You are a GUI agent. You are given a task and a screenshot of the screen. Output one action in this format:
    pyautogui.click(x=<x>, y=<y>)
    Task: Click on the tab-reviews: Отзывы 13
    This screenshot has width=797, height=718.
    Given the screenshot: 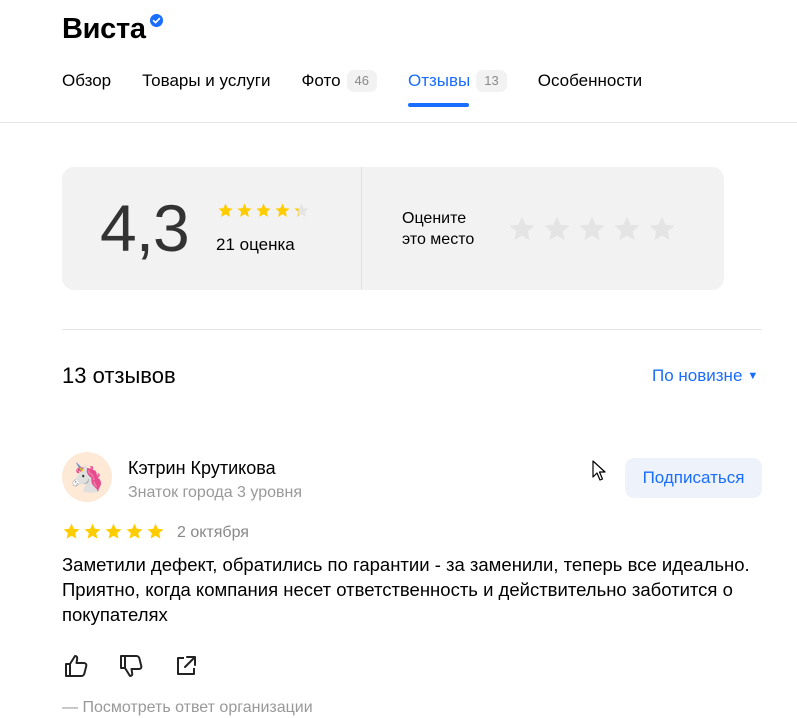 What is the action you would take?
    pyautogui.click(x=457, y=86)
    